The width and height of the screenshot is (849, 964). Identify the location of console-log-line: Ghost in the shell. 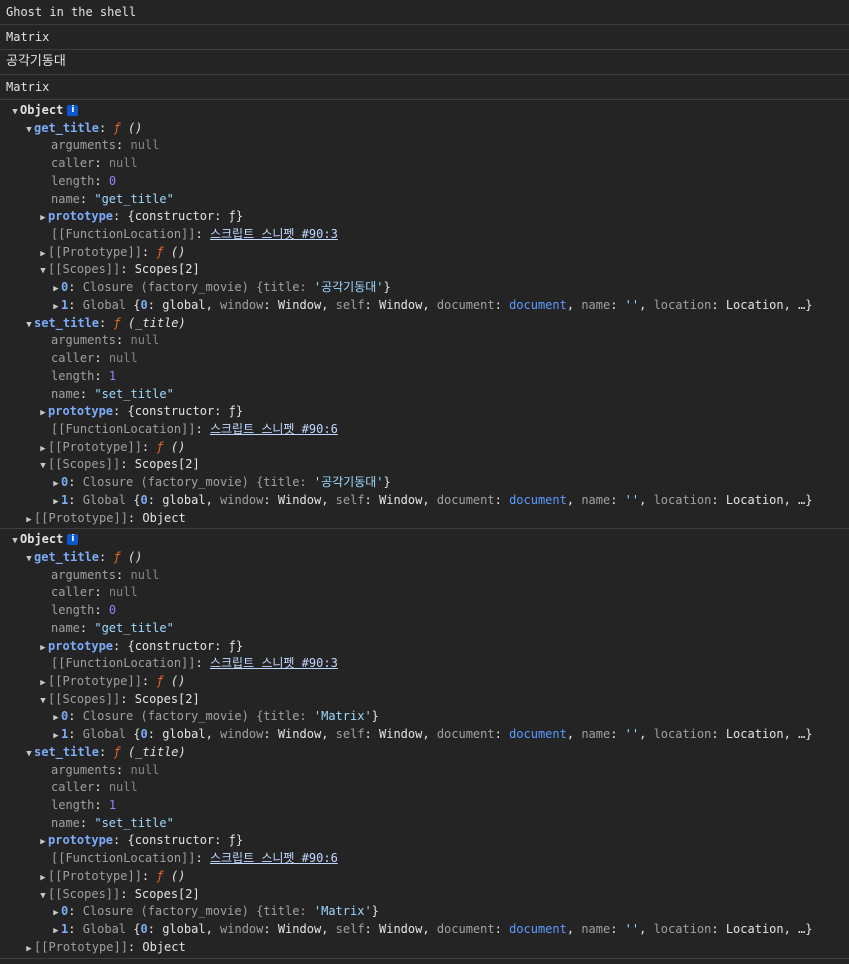
(424, 12).